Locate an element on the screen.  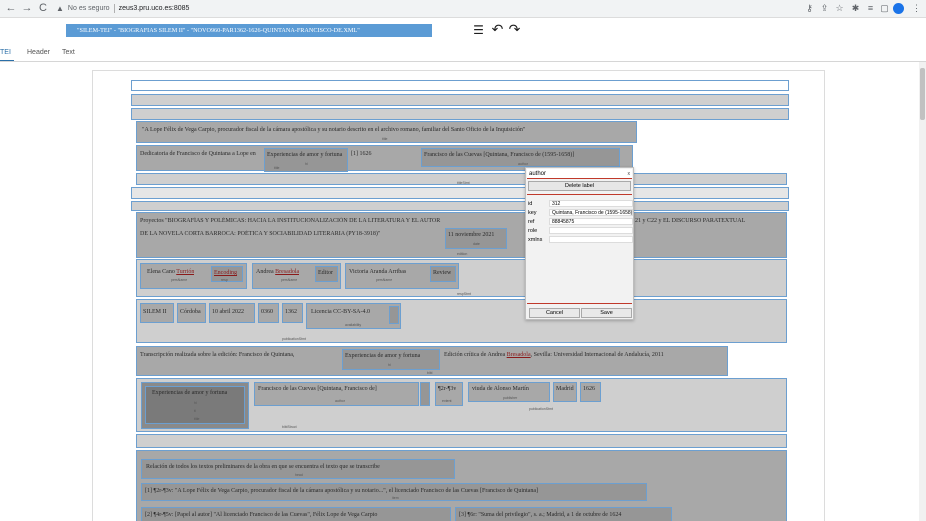
tag-label: publisher is located at coordinates (510, 398).